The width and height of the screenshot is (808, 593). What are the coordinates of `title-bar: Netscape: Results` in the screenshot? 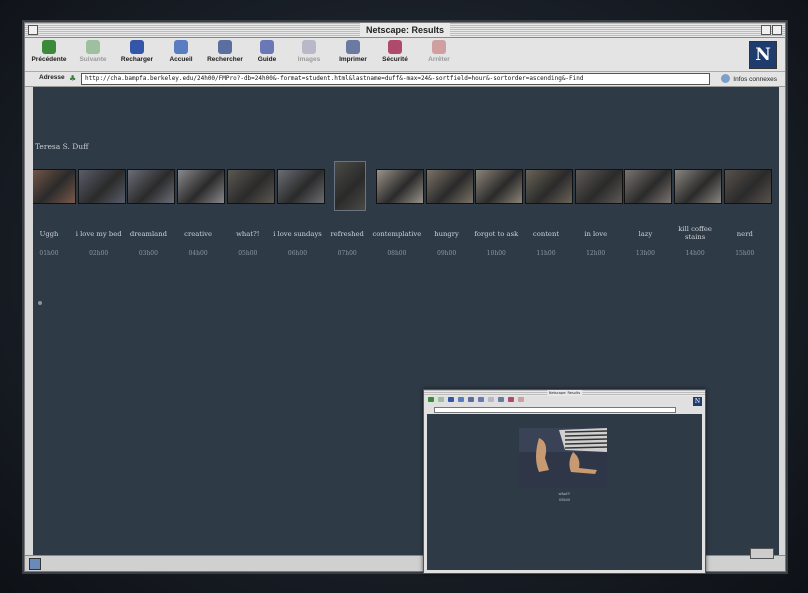 It's located at (405, 30).